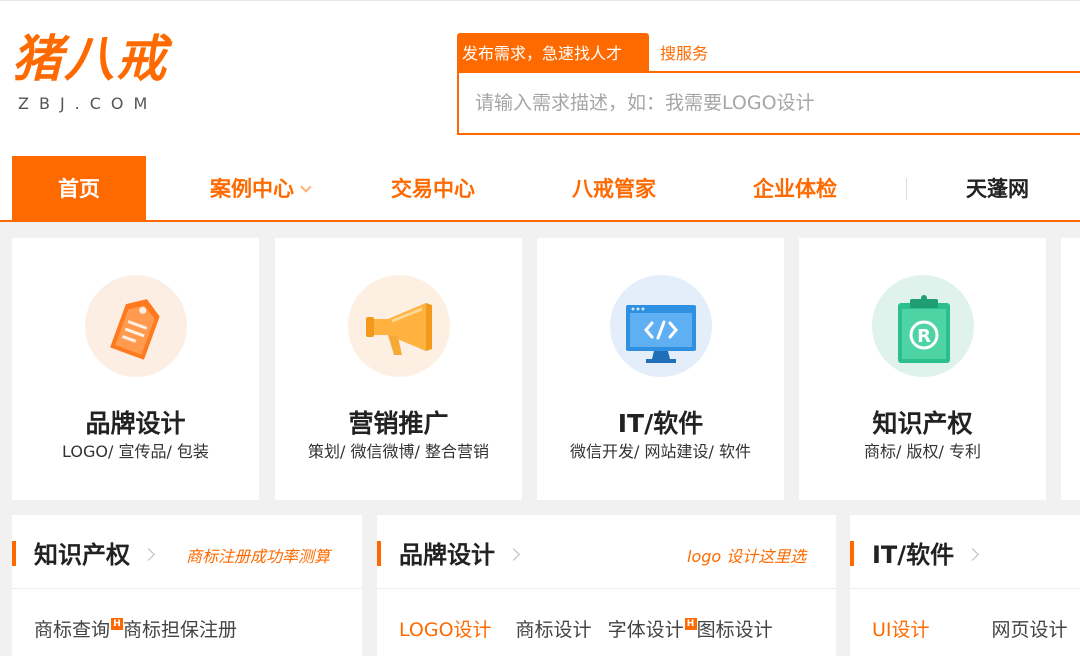 The height and width of the screenshot is (656, 1080). I want to click on category-title: IT/软件, so click(660, 423).